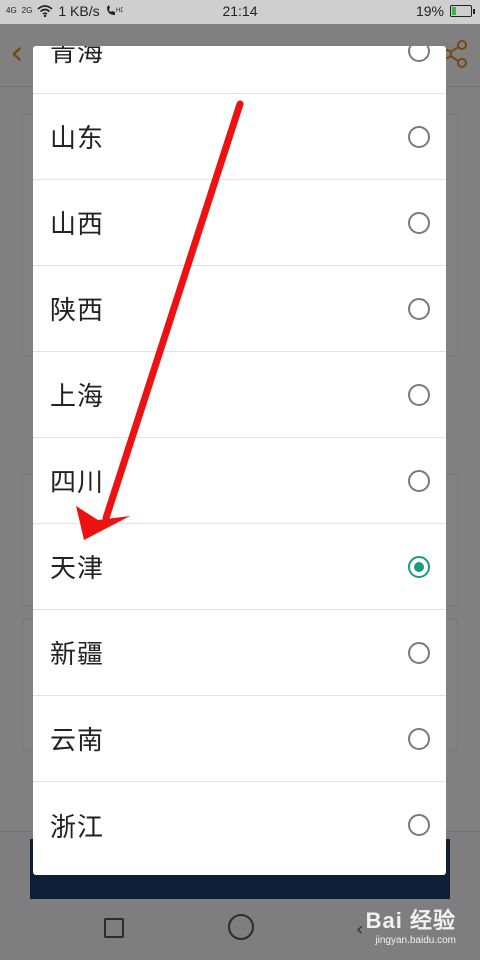  I want to click on option-label: 新疆, so click(77, 655).